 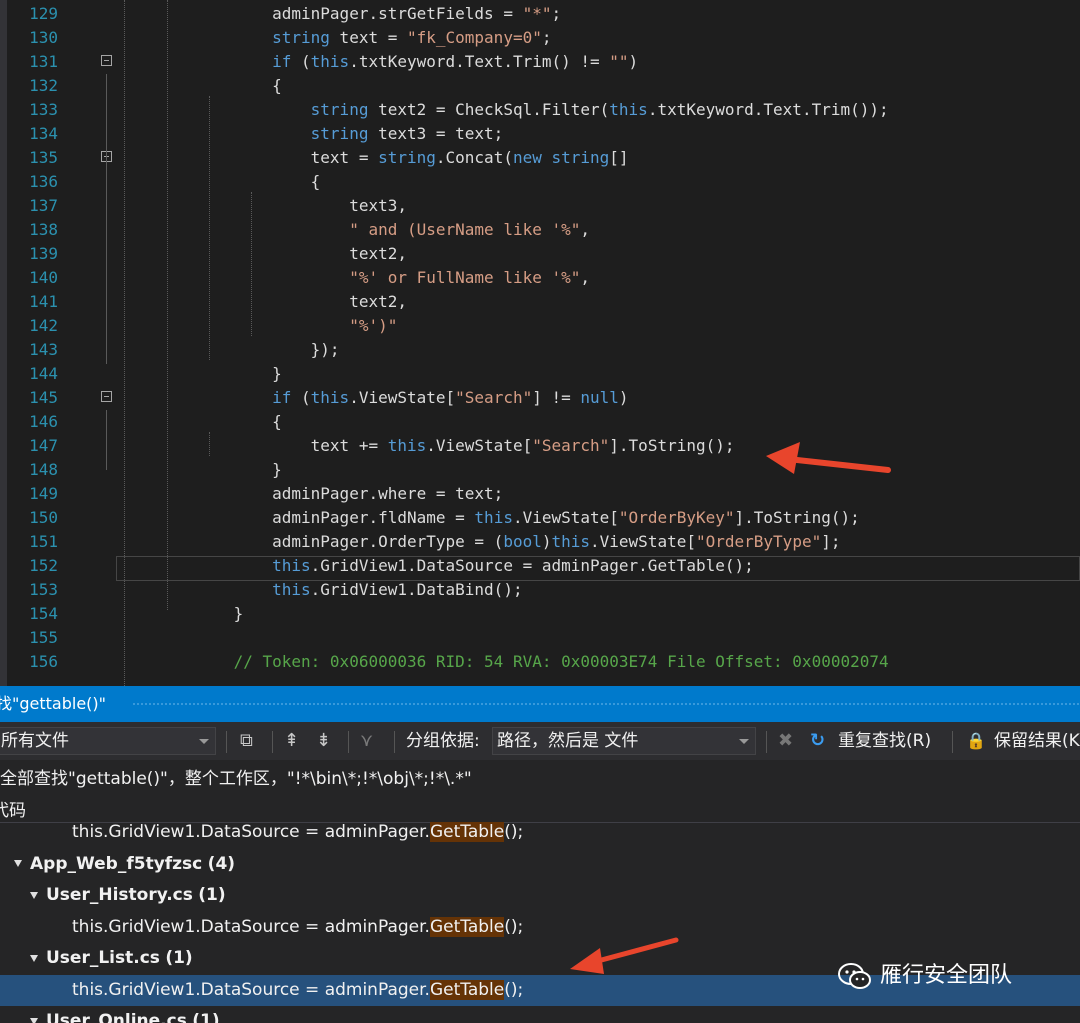 What do you see at coordinates (598, 568) in the screenshot?
I see `current-line-highlight` at bounding box center [598, 568].